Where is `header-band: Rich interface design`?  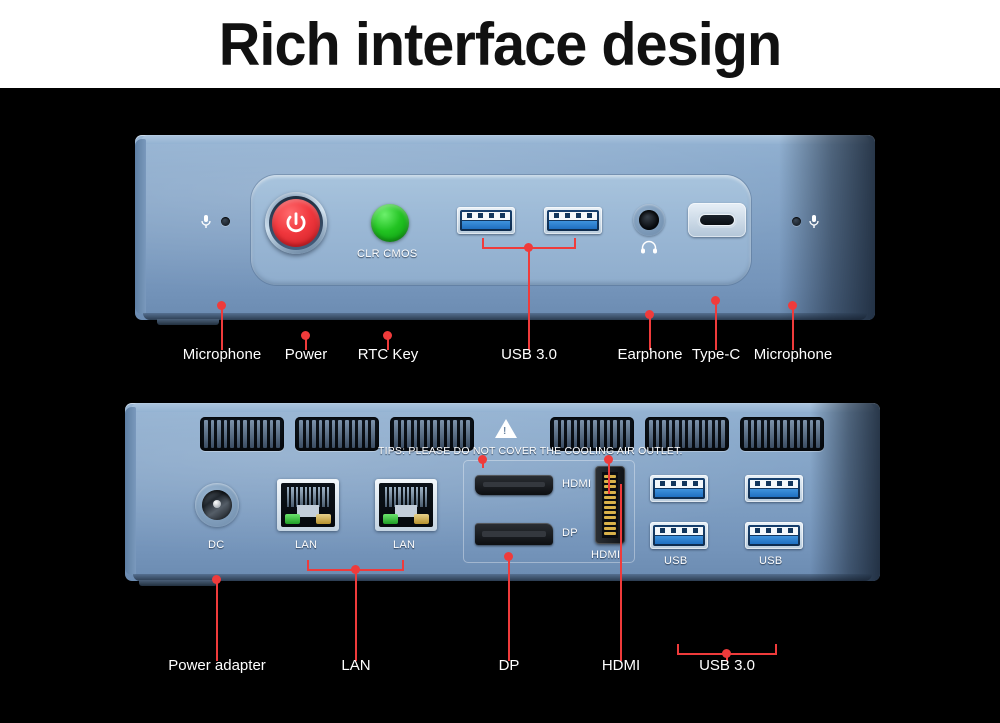 header-band: Rich interface design is located at coordinates (500, 44).